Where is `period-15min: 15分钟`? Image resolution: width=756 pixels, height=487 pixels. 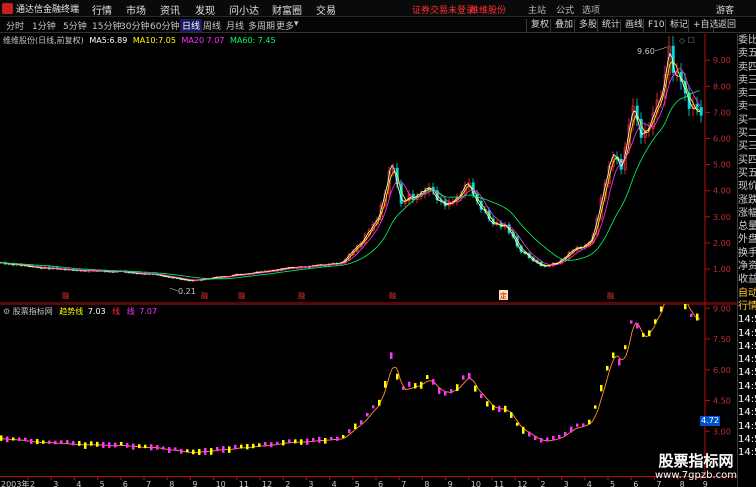
period-15min: 15分钟 is located at coordinates (106, 25).